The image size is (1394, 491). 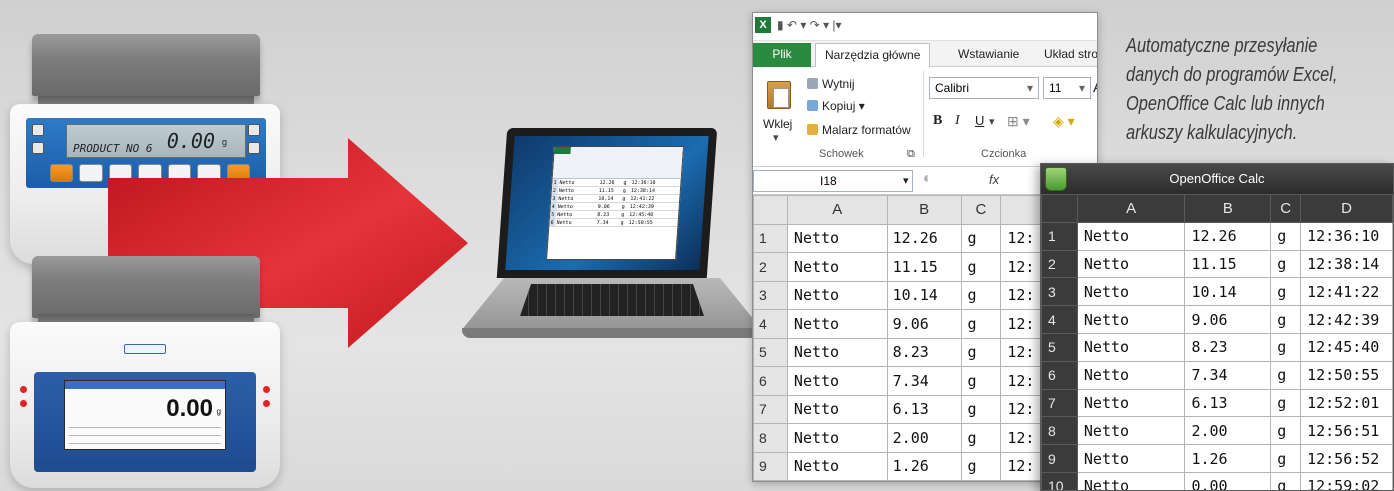 I want to click on cell-time: 12:36:10, so click(x=1346, y=236).